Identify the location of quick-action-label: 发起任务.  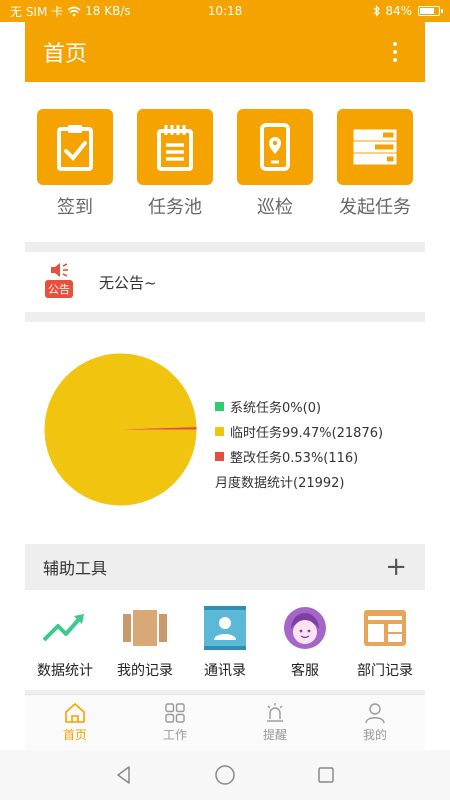
(375, 207).